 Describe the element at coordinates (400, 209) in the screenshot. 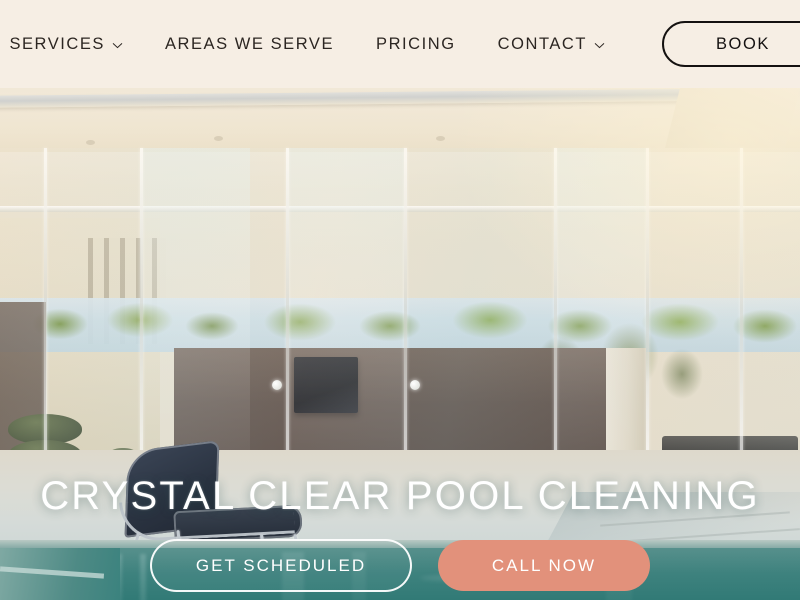

I see `glass-top-rail` at that location.